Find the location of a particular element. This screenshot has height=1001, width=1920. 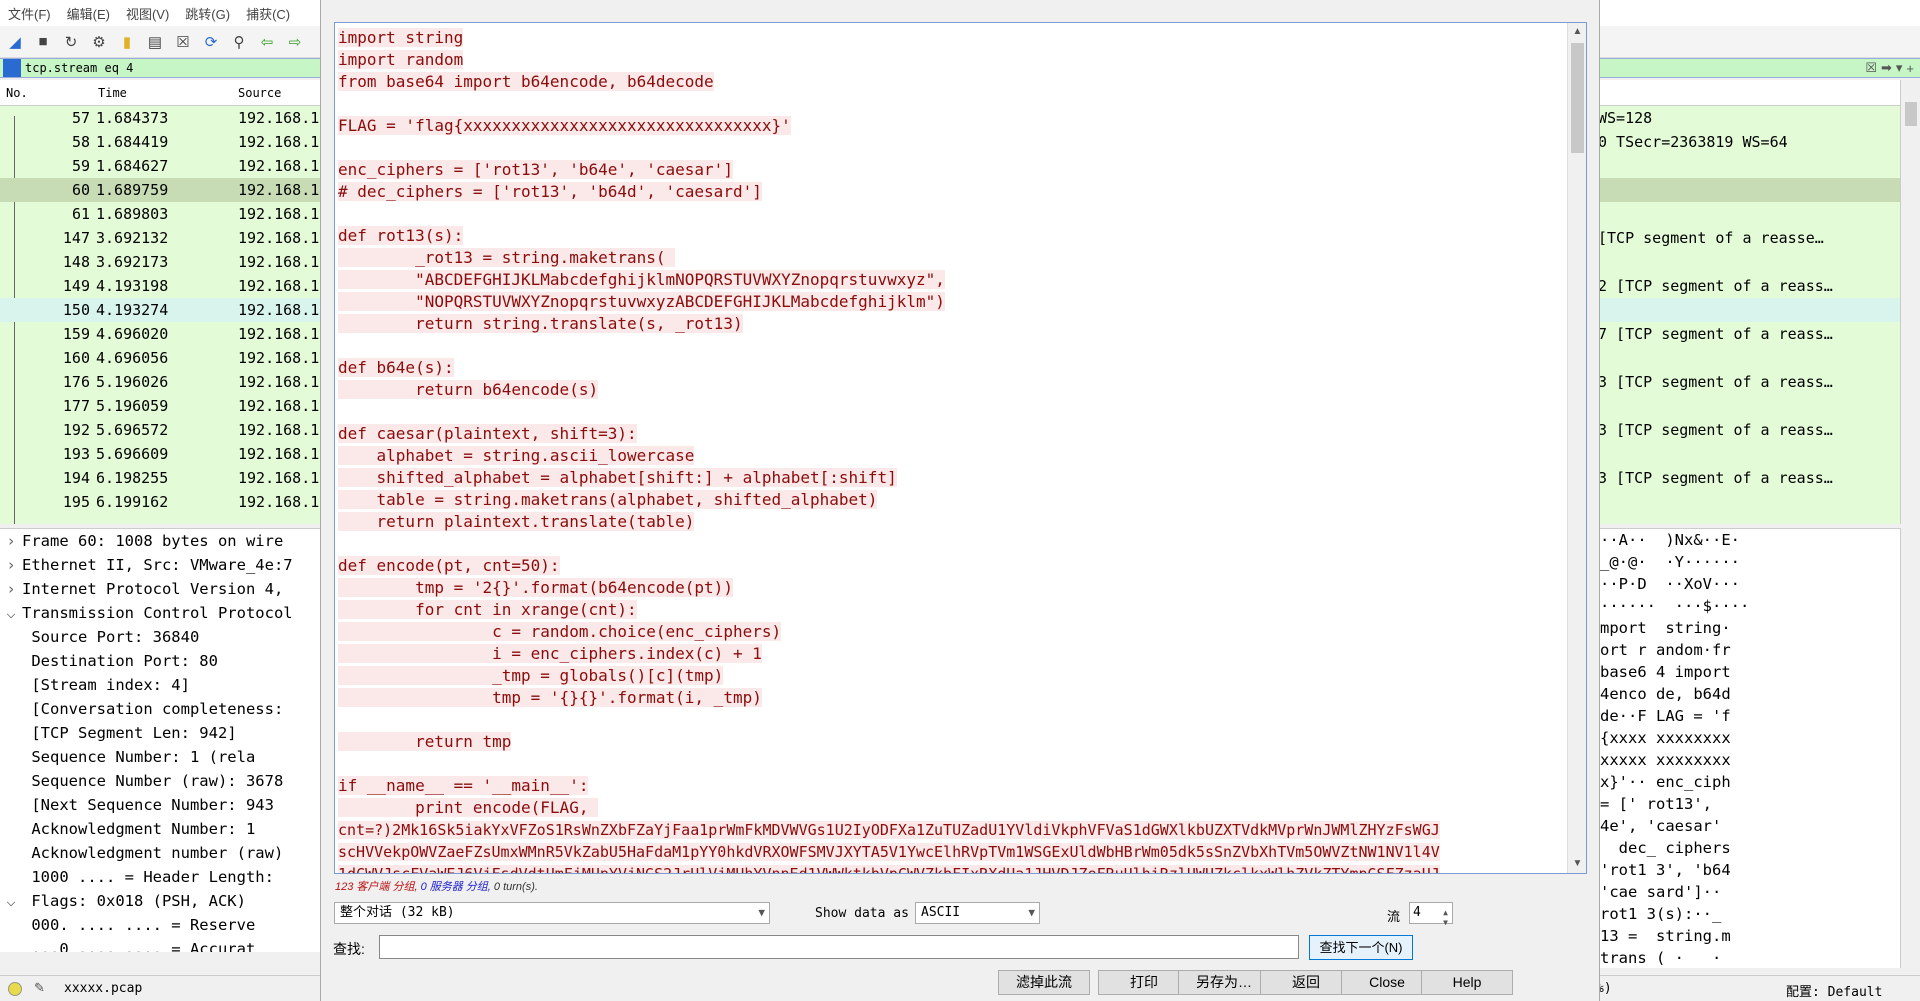

restart-icon: ↻ is located at coordinates (71, 42).